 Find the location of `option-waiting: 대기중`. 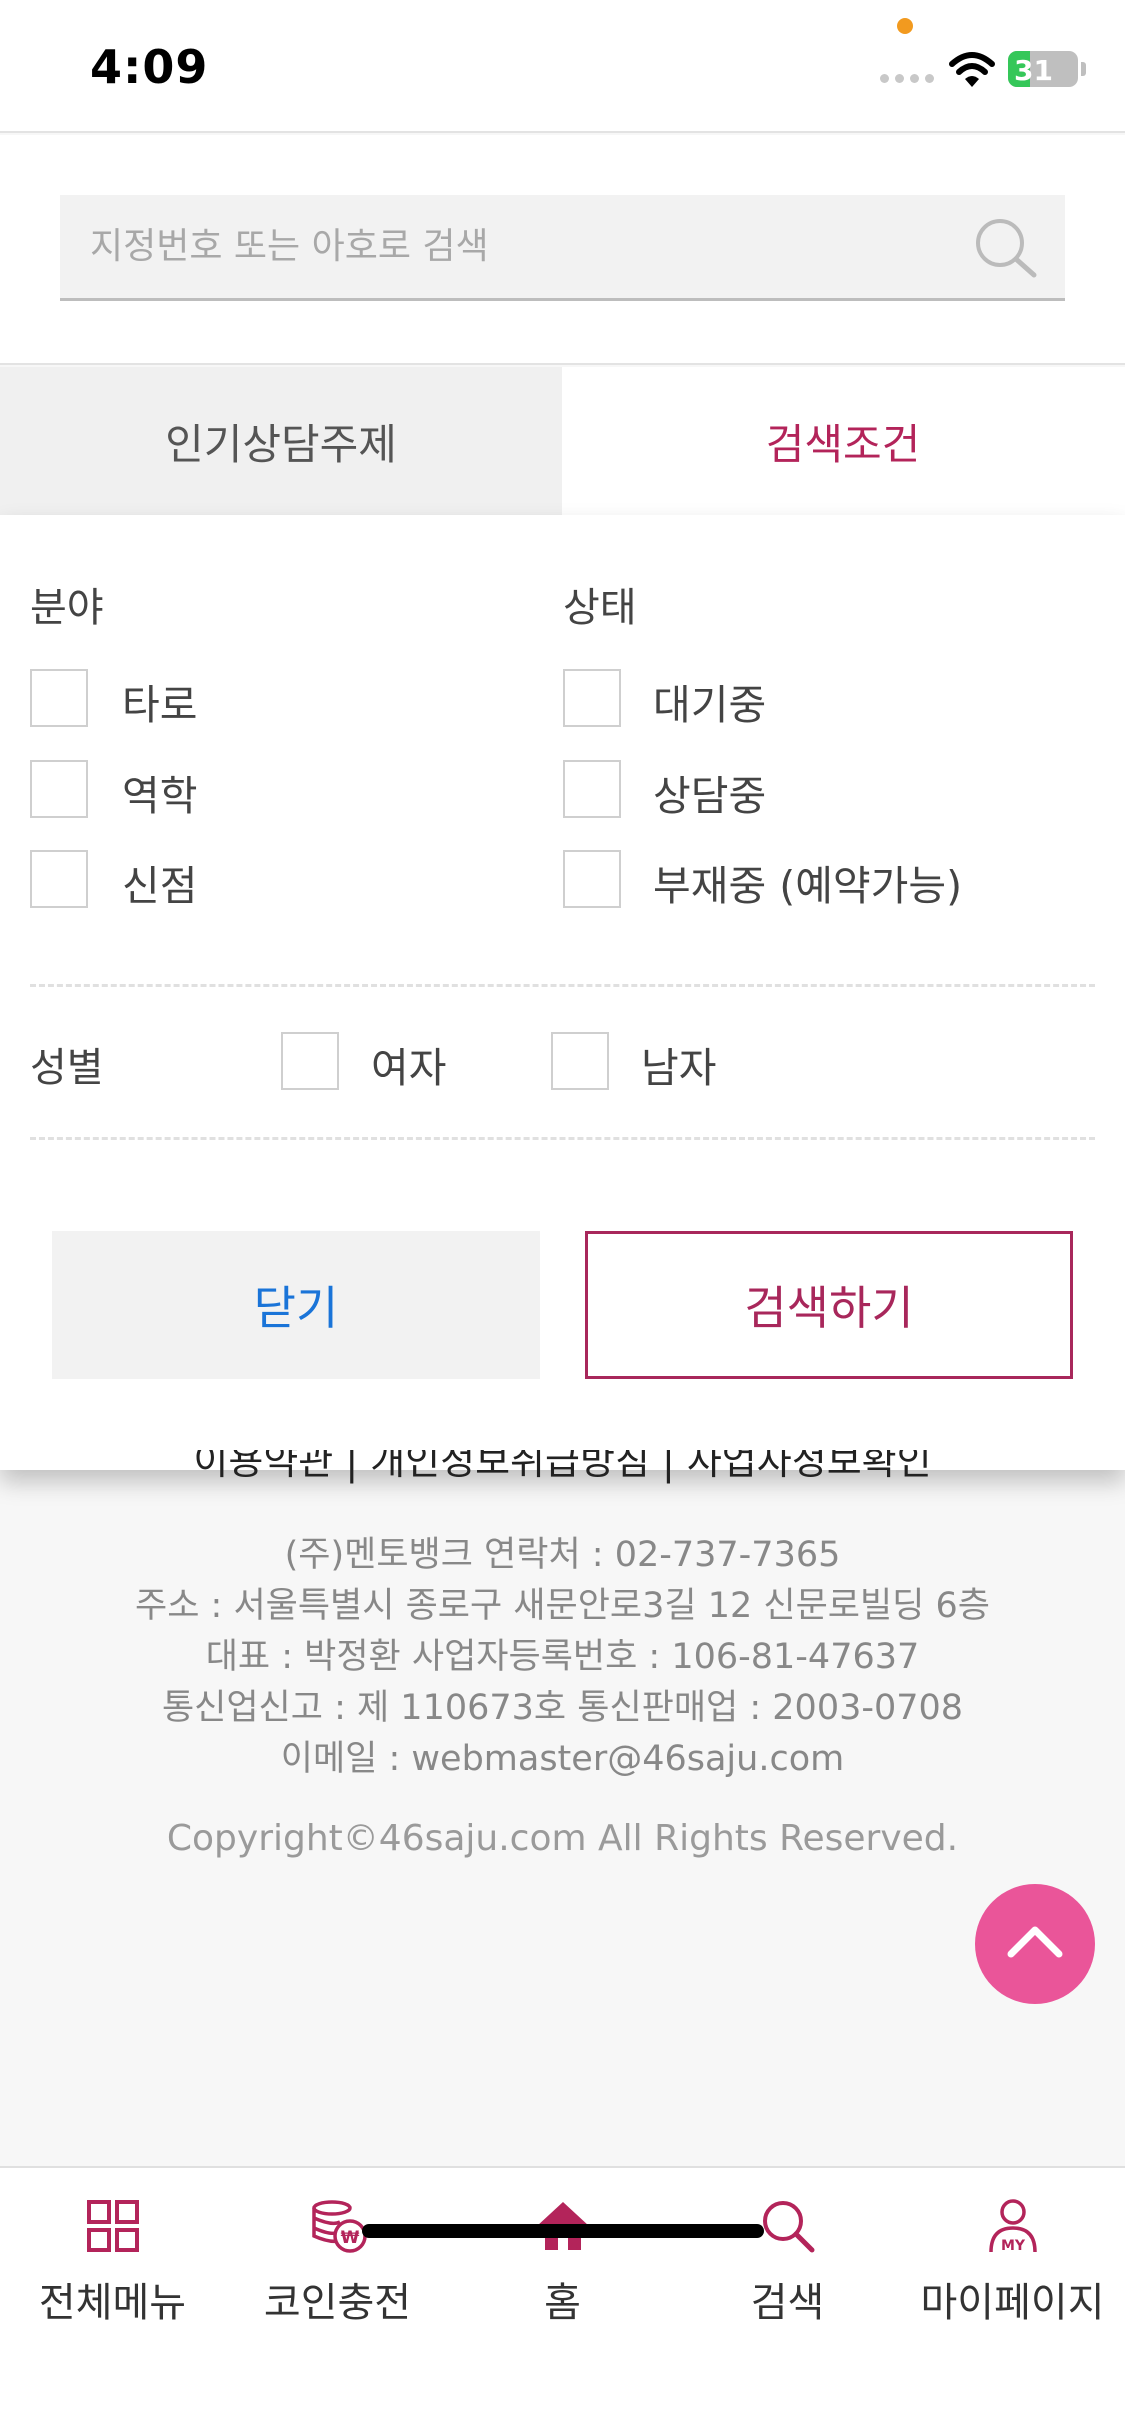

option-waiting: 대기중 is located at coordinates (710, 705).